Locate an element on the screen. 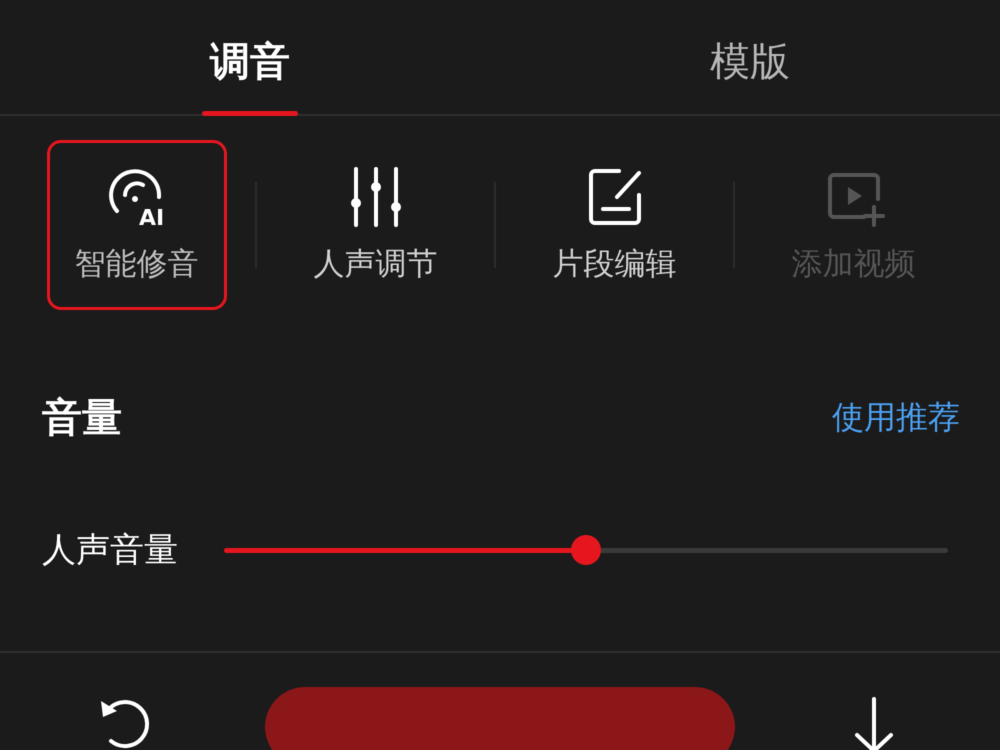 The height and width of the screenshot is (750, 1000). slider is located at coordinates (586, 550).